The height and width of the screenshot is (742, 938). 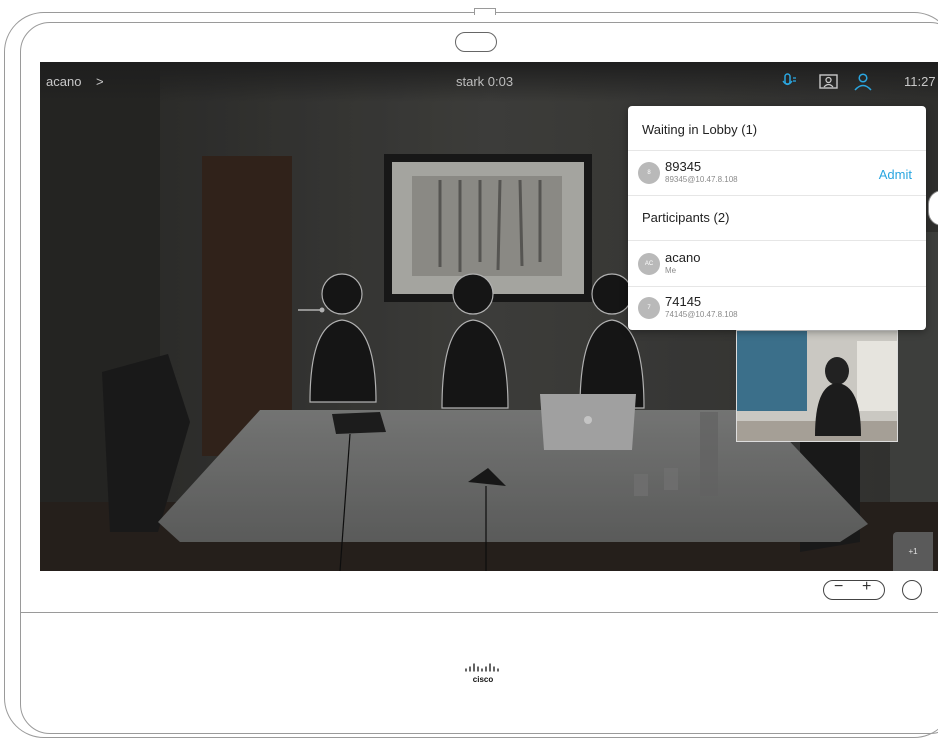 I want to click on volume-up-button: +, so click(x=866, y=587).